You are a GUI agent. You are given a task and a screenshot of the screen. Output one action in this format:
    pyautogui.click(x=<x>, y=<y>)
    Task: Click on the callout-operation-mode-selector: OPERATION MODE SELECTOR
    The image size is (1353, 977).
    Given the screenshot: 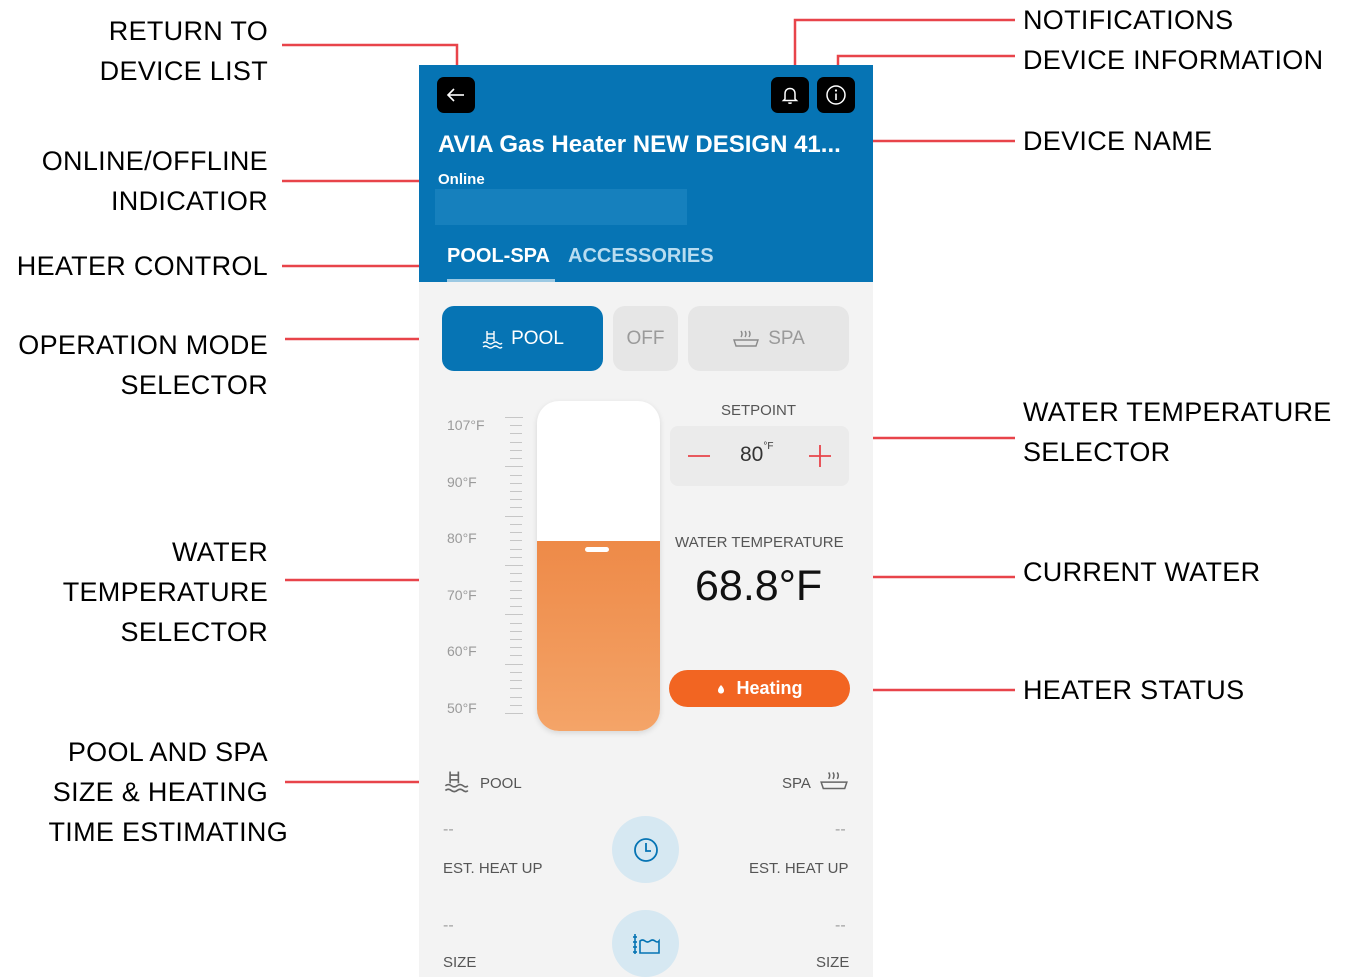 What is the action you would take?
    pyautogui.click(x=143, y=365)
    